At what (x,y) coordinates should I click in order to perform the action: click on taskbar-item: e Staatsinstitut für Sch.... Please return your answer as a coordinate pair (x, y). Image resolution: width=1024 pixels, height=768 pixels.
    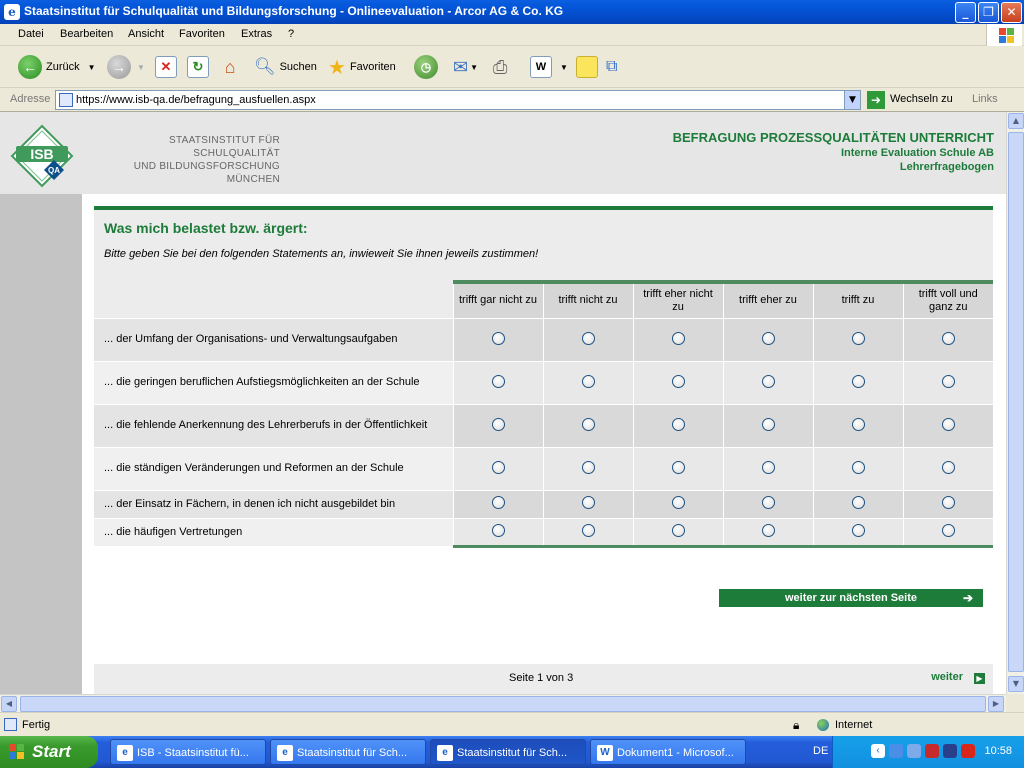
    Looking at the image, I should click on (348, 752).